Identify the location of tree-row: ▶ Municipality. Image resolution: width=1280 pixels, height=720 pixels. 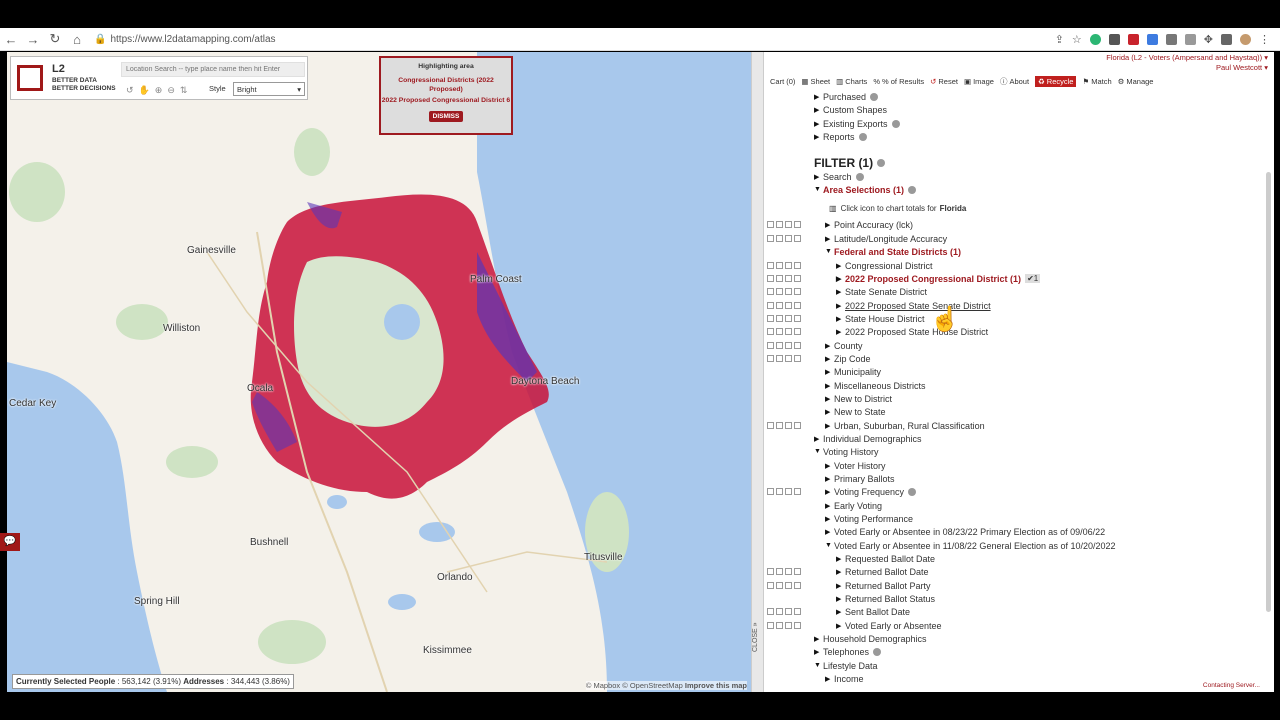
(853, 371).